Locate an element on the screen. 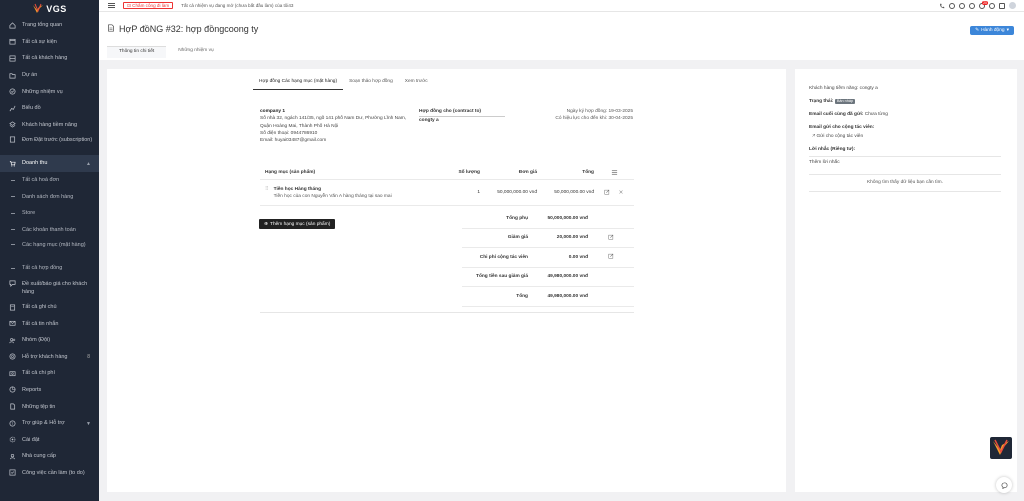 This screenshot has width=1024, height=501. chat-support-button is located at coordinates (1004, 485).